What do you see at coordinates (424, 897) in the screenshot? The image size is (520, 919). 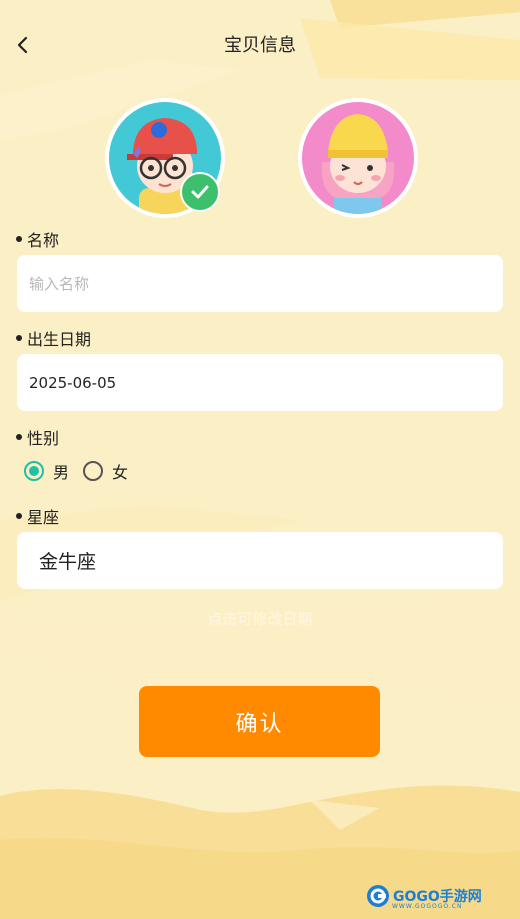 I see `watermark-logo: GOGO手游网 WWW.GOGOGO.CN` at bounding box center [424, 897].